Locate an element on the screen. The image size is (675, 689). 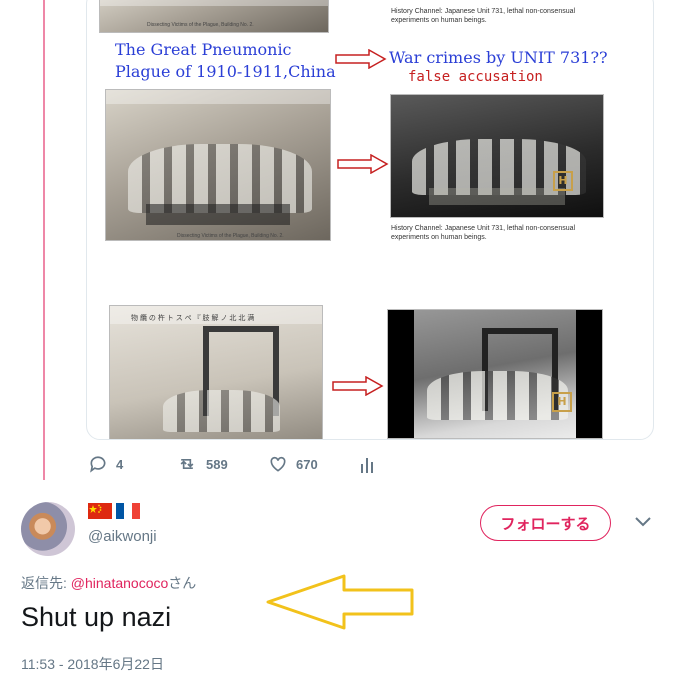
thread-connector-line is located at coordinates (44, 240).